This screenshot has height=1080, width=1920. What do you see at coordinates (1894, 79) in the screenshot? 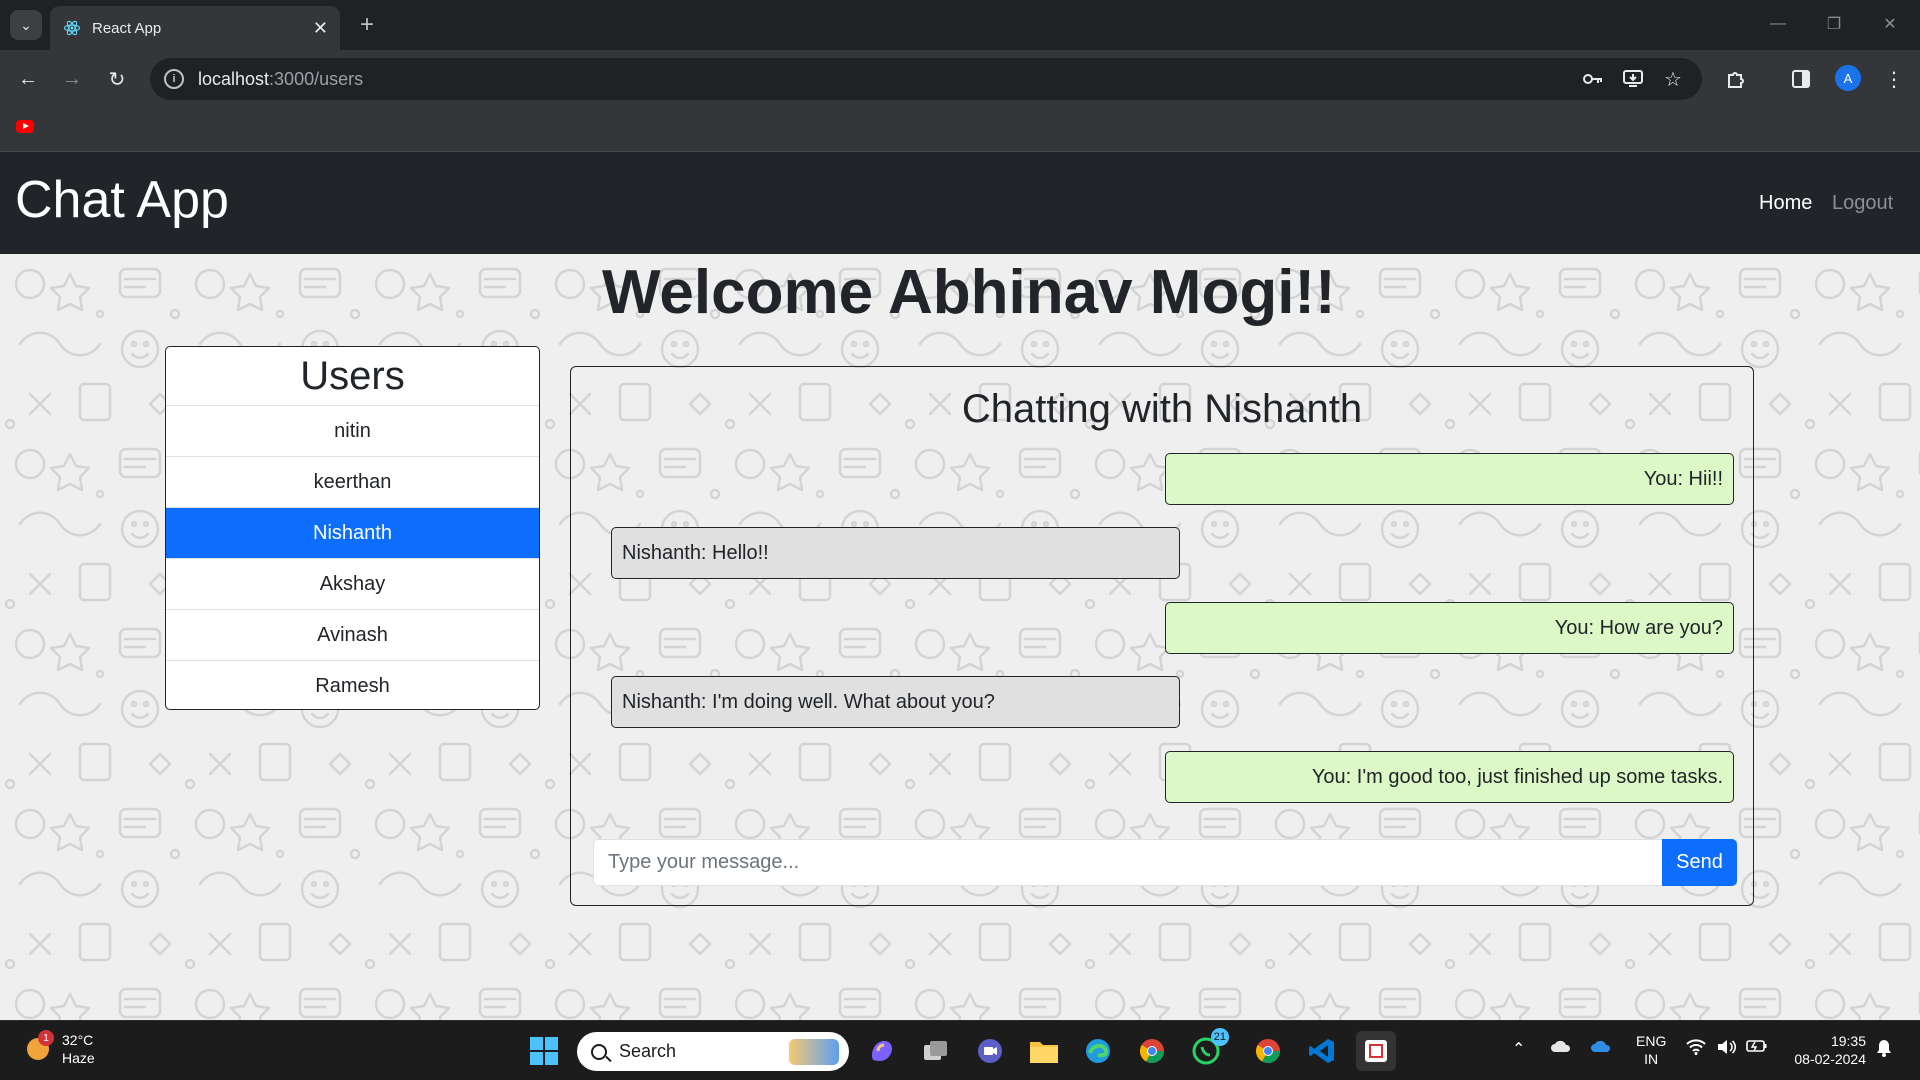
I see `menu-kebab-icon: ⋮` at bounding box center [1894, 79].